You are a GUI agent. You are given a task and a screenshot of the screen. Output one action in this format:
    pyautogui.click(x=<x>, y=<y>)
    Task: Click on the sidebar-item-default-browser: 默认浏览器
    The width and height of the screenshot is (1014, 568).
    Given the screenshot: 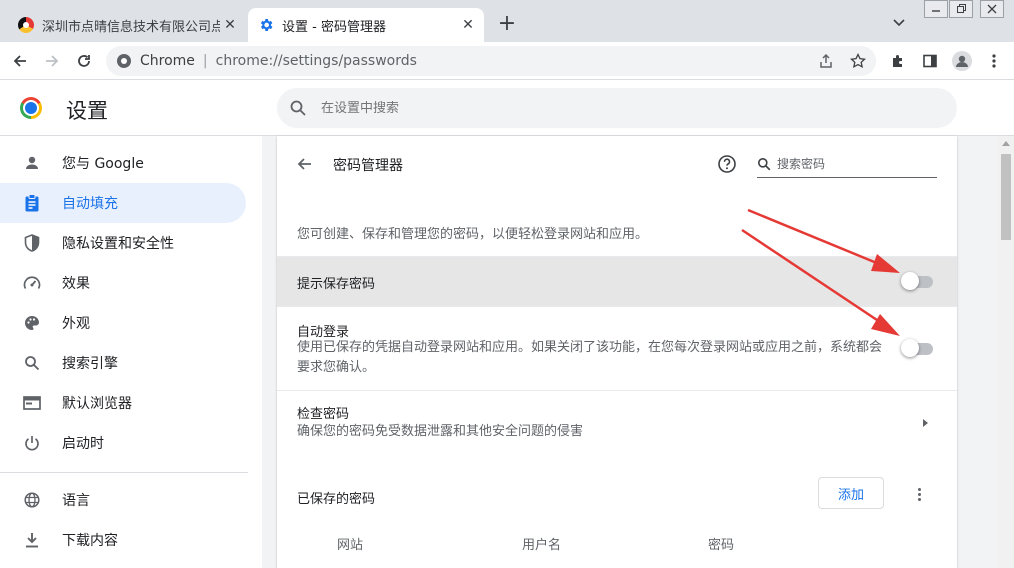 What is the action you would take?
    pyautogui.click(x=123, y=403)
    